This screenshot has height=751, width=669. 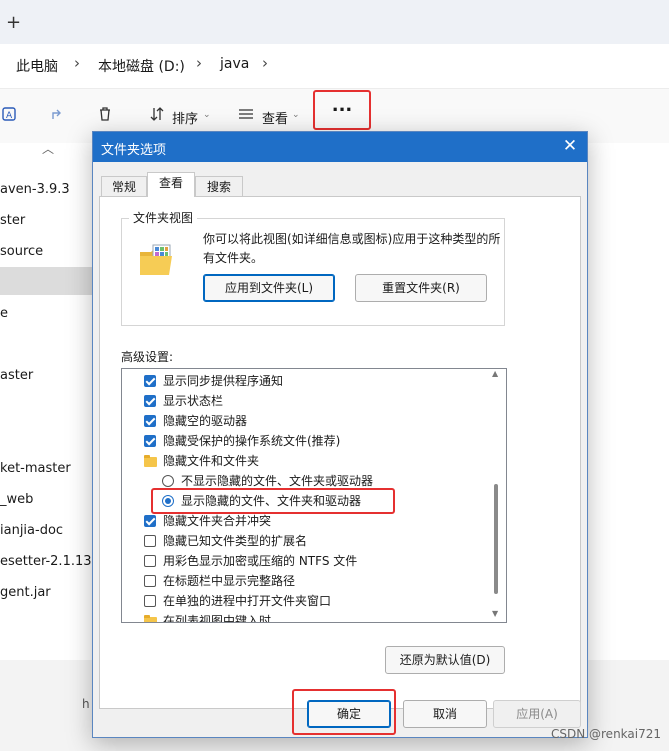 What do you see at coordinates (37, 66) in the screenshot?
I see `breadcrumb-this-pc: 此电脑` at bounding box center [37, 66].